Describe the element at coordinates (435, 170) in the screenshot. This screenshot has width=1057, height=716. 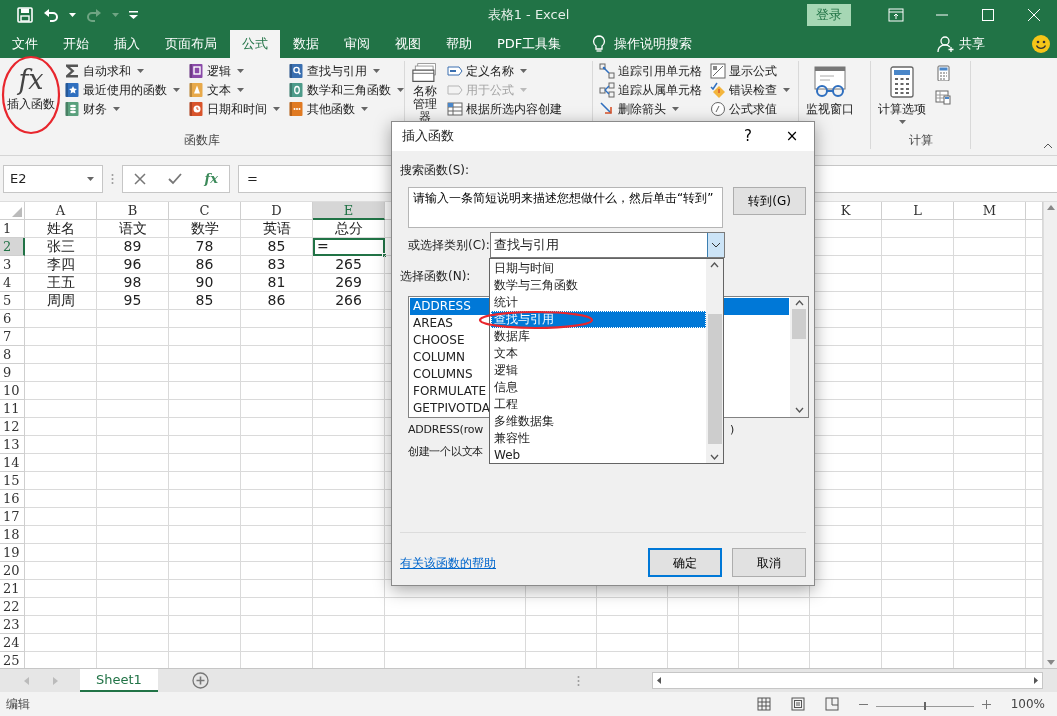
I see `field-label: 搜索函数(S):` at that location.